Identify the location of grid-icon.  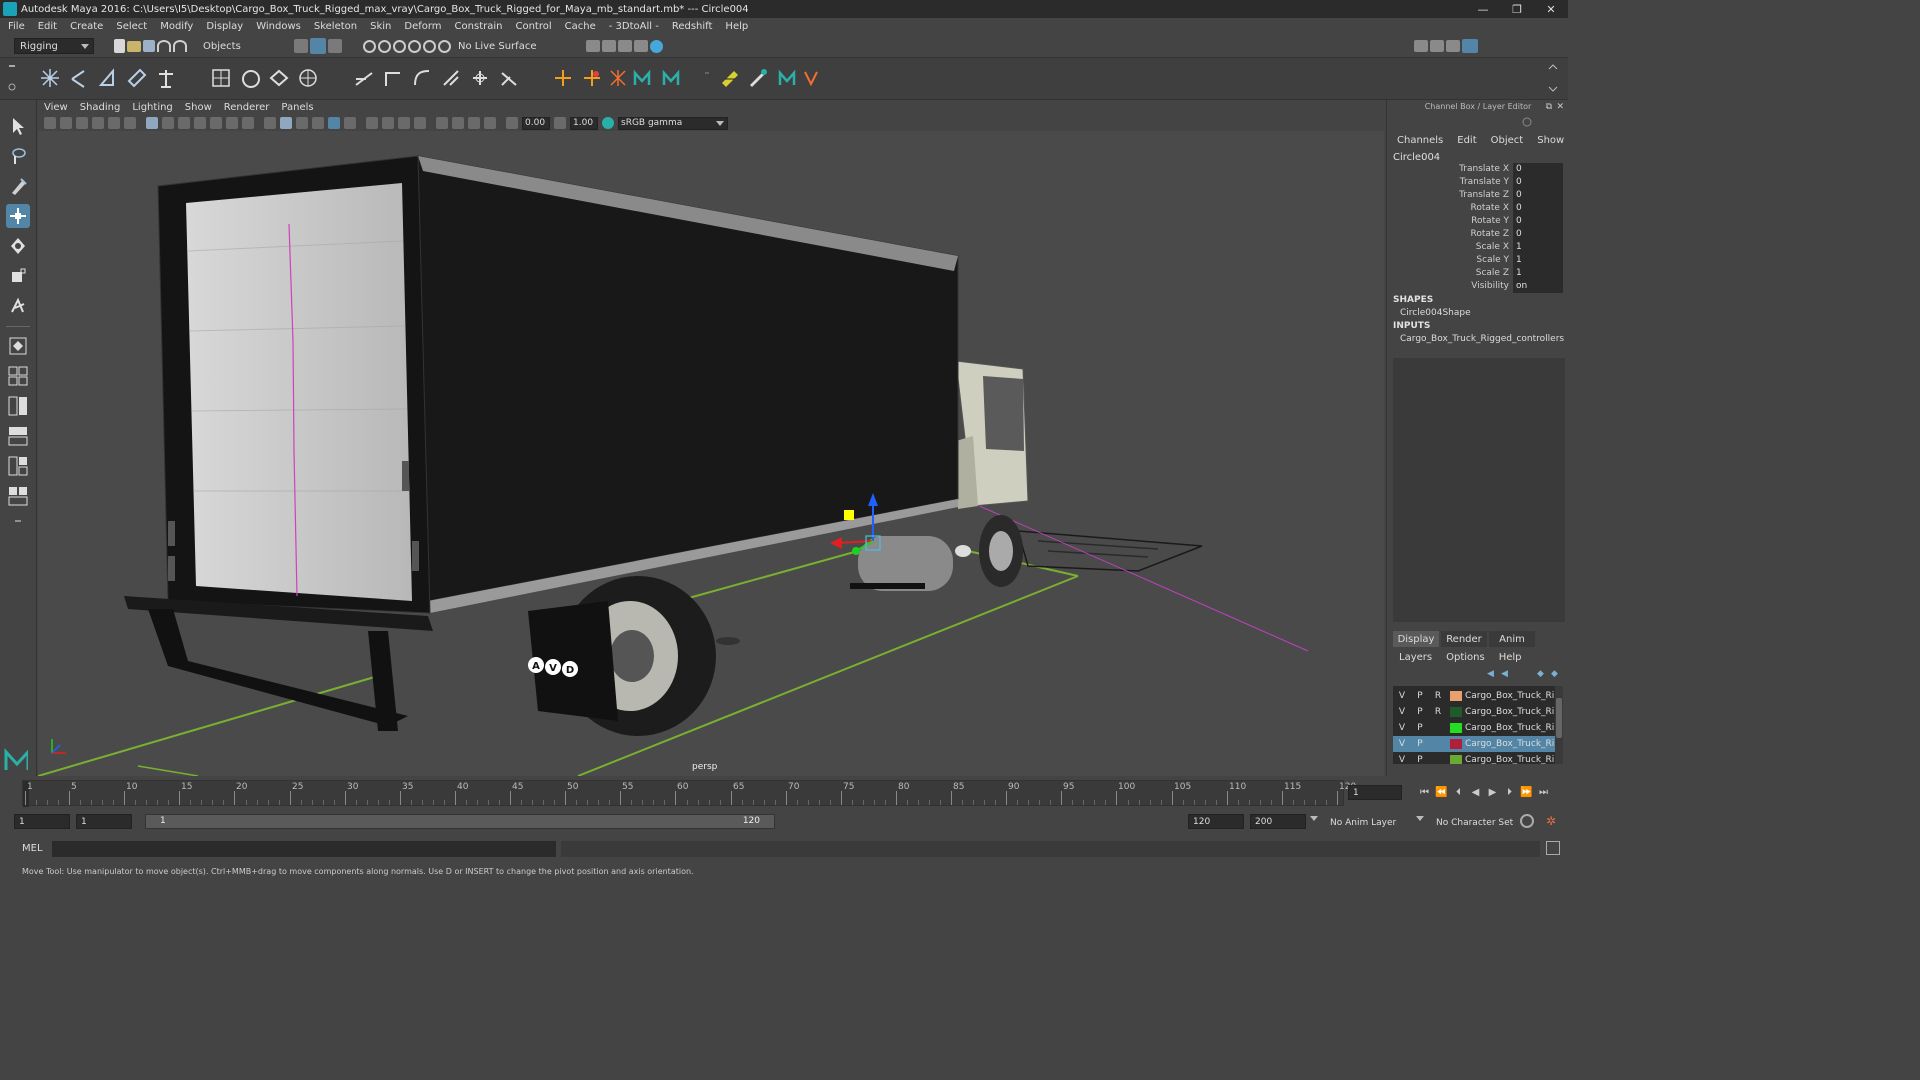
(152, 123).